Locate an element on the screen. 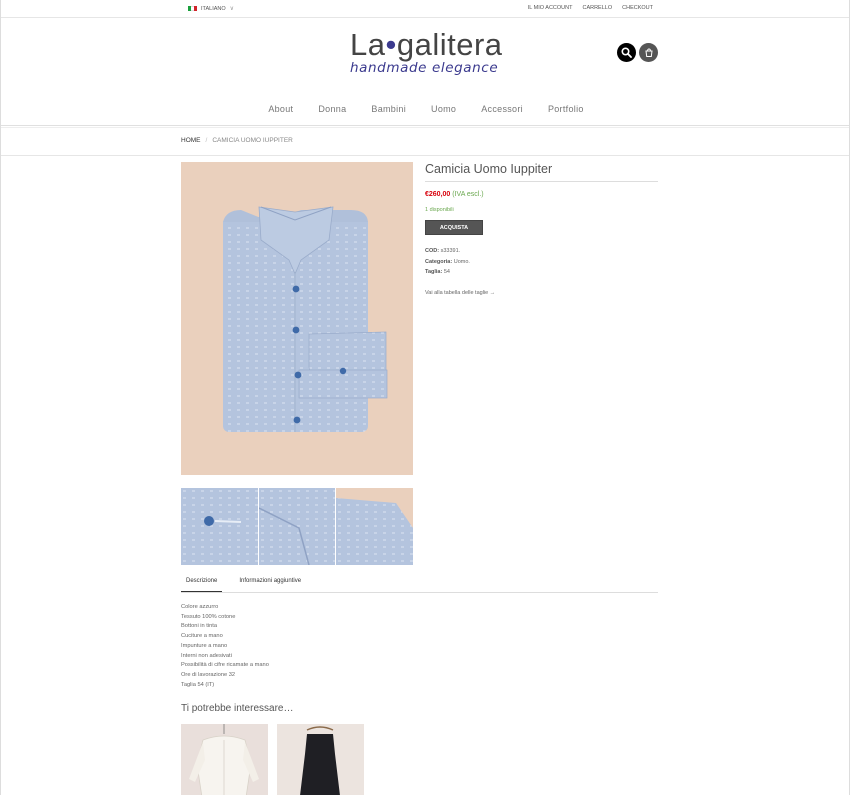 The height and width of the screenshot is (795, 850). logo-name-part1: La is located at coordinates (368, 44).